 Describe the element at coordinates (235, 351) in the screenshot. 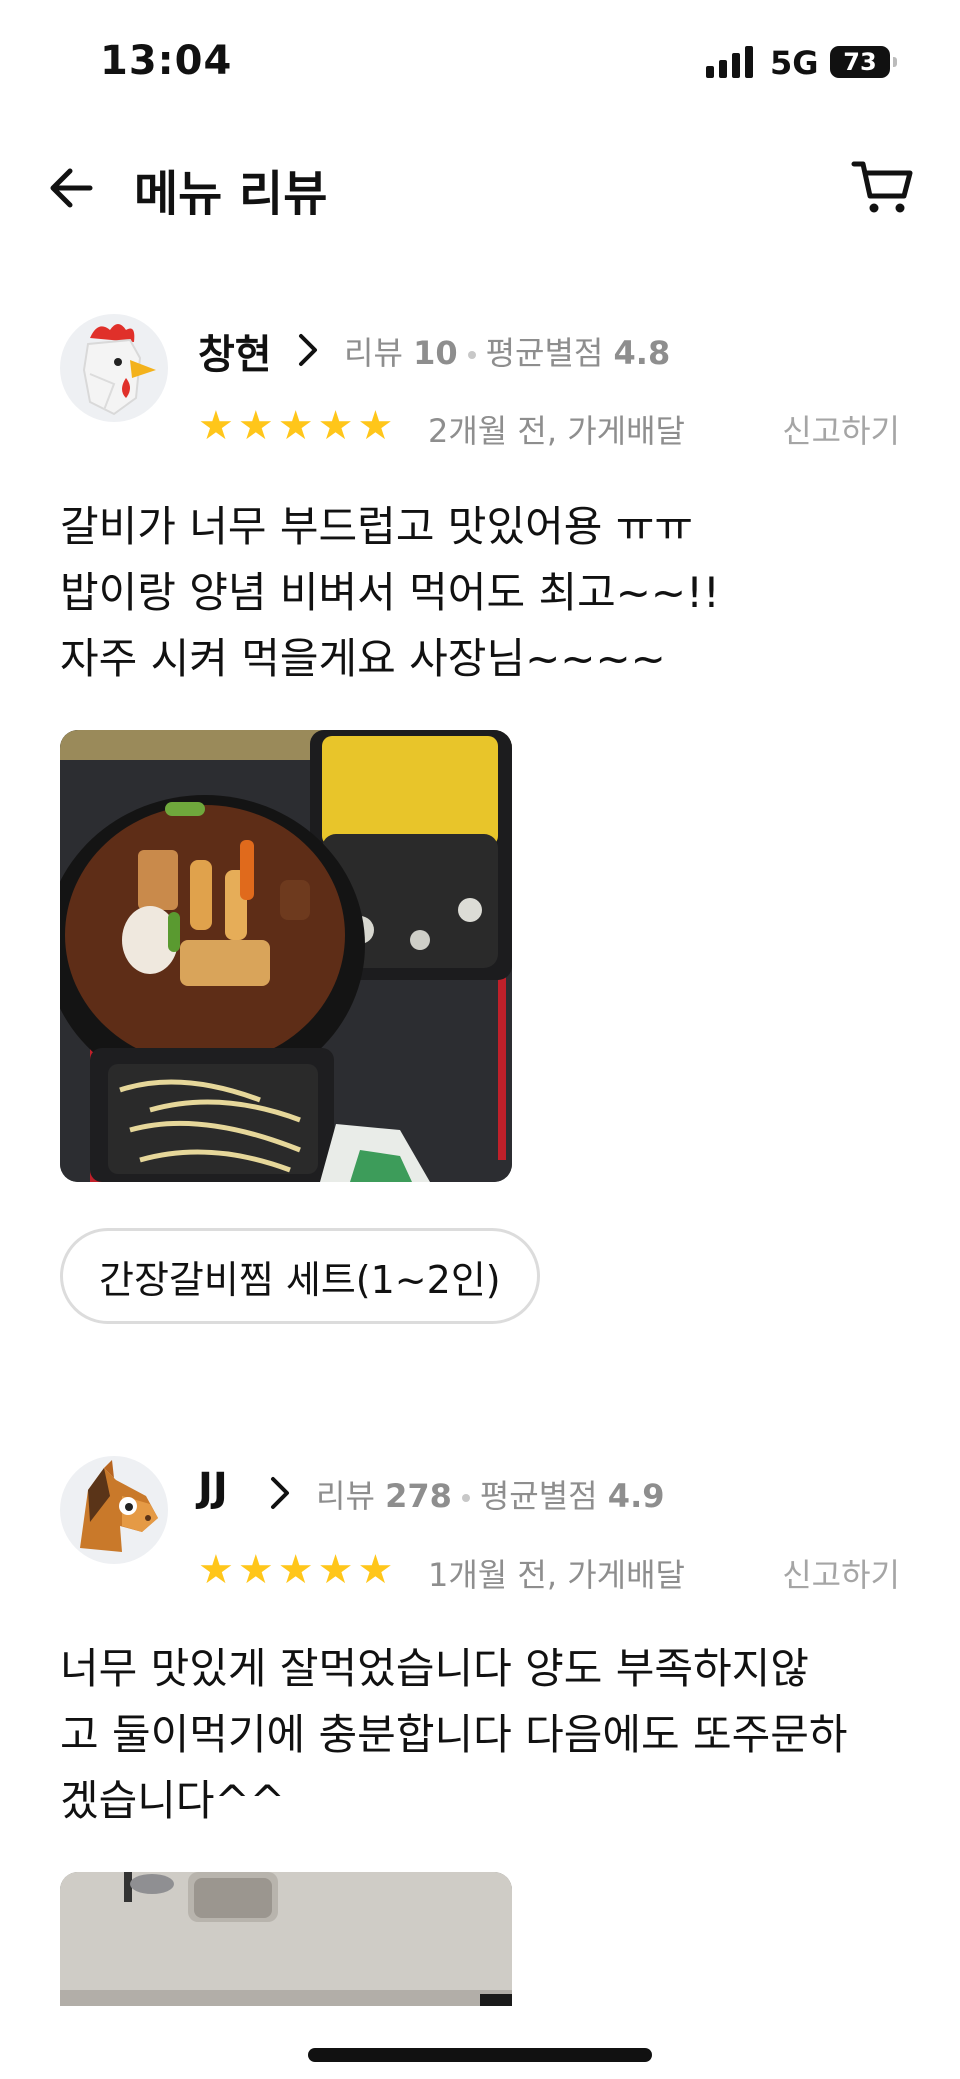

I see `reviewer-name: 창현` at that location.